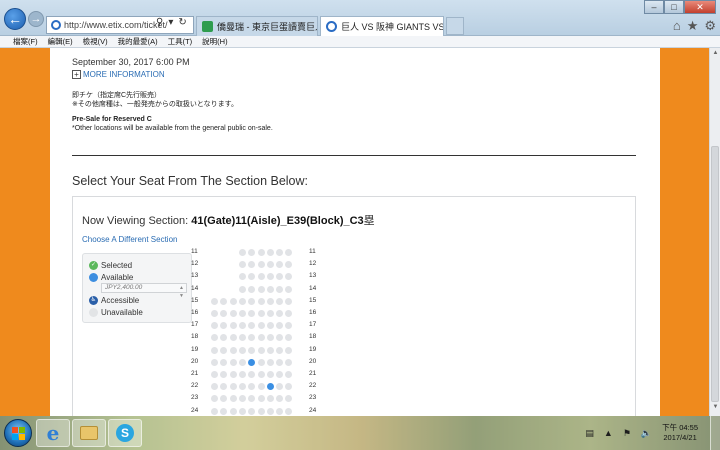 The width and height of the screenshot is (720, 450). I want to click on row-label-left: 13, so click(195, 276).